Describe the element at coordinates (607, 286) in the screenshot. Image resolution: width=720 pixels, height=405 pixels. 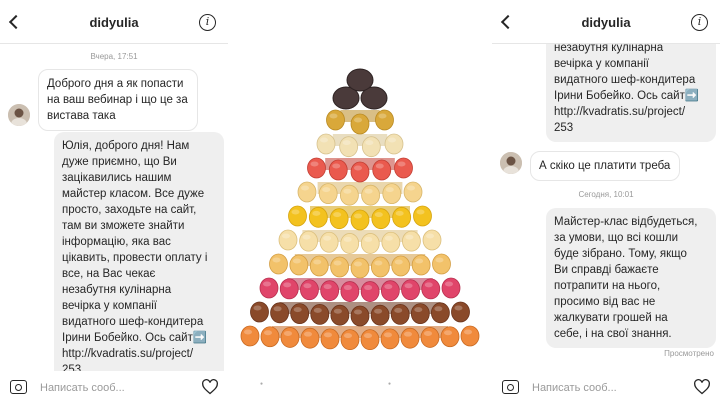
I see `message-line: потрапити на нього,` at that location.